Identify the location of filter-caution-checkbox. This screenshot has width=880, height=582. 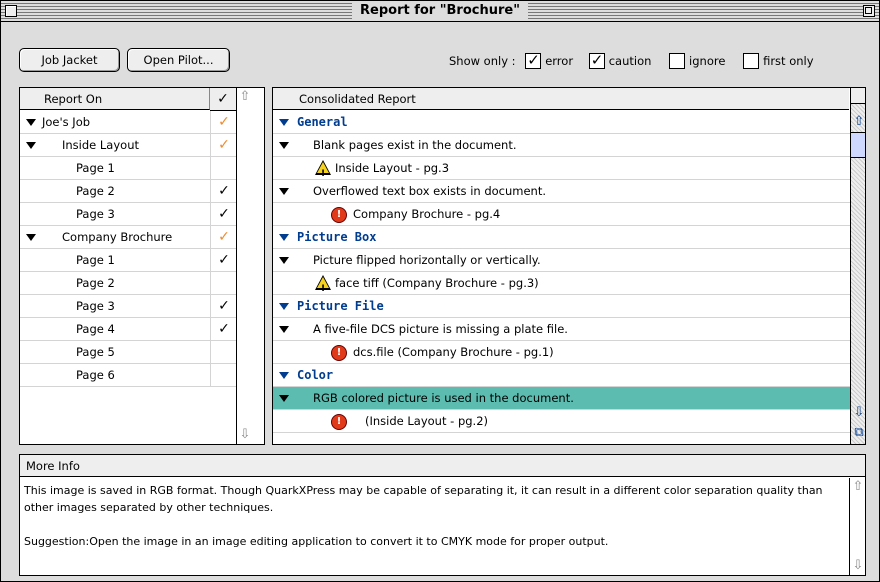
(596, 60).